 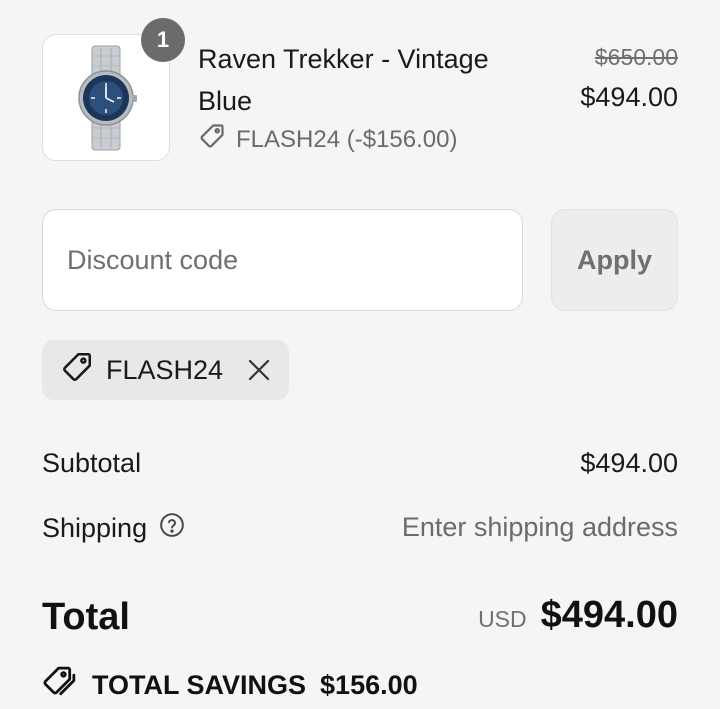 I want to click on product-thumbnail: 1, so click(x=113, y=89).